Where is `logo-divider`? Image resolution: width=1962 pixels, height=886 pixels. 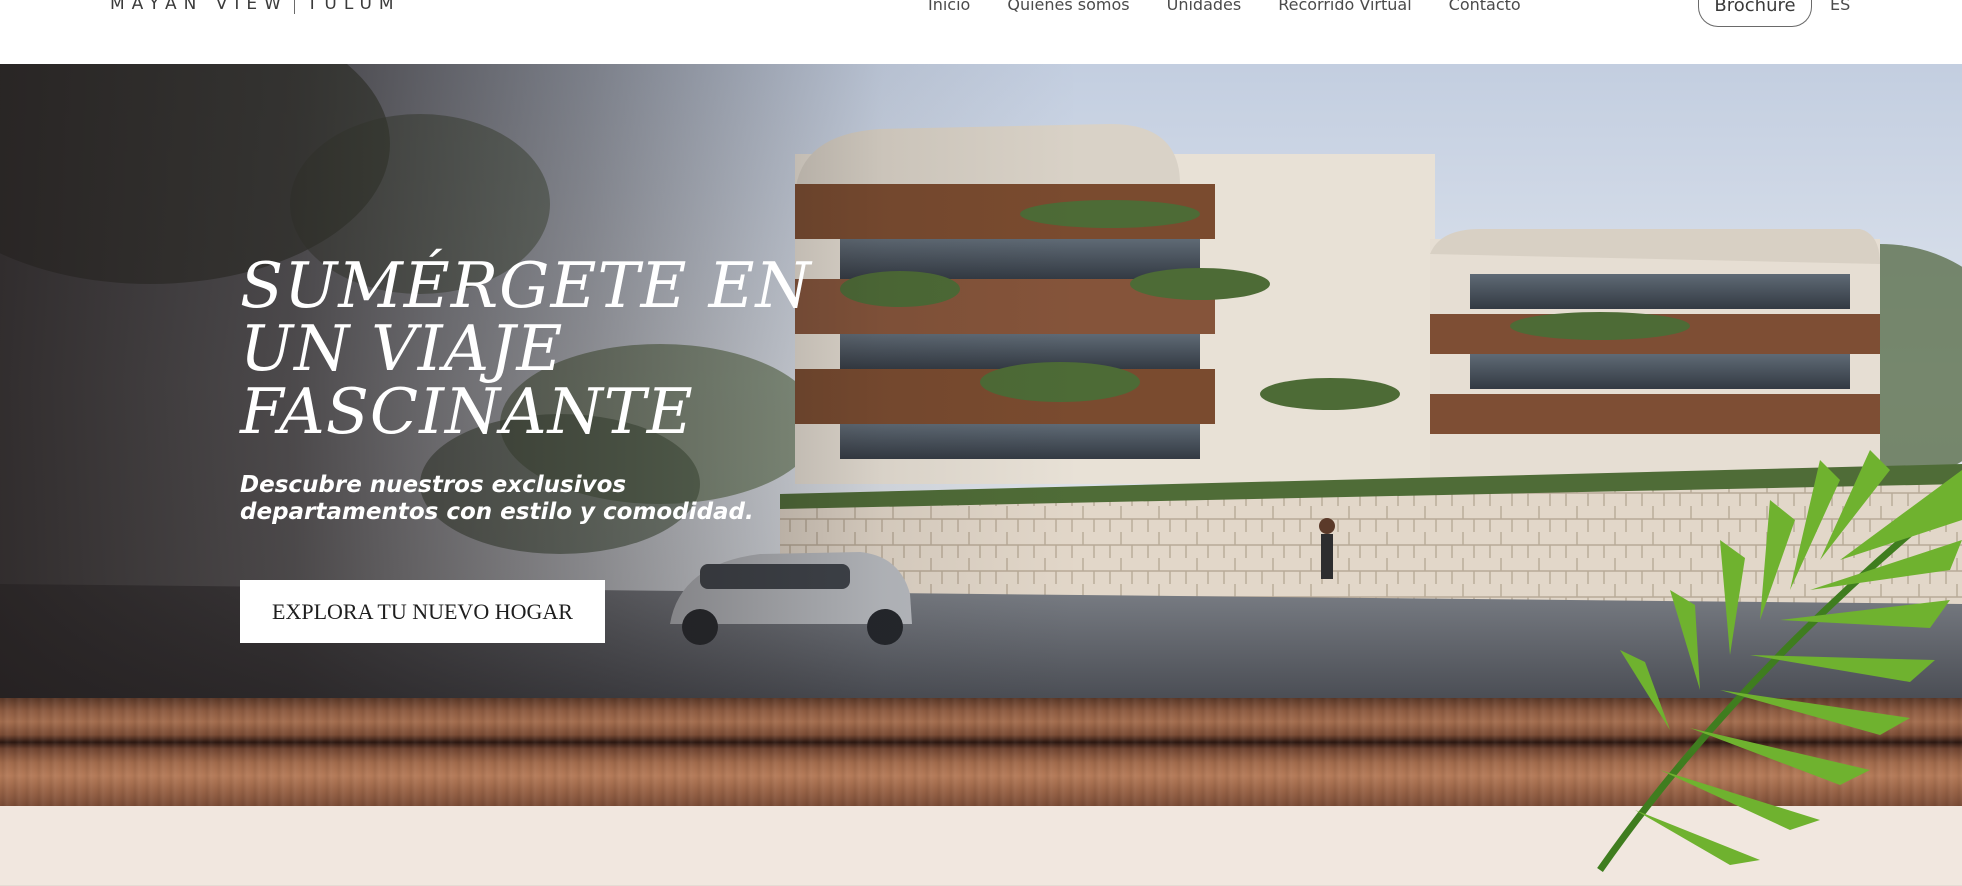 logo-divider is located at coordinates (294, 7).